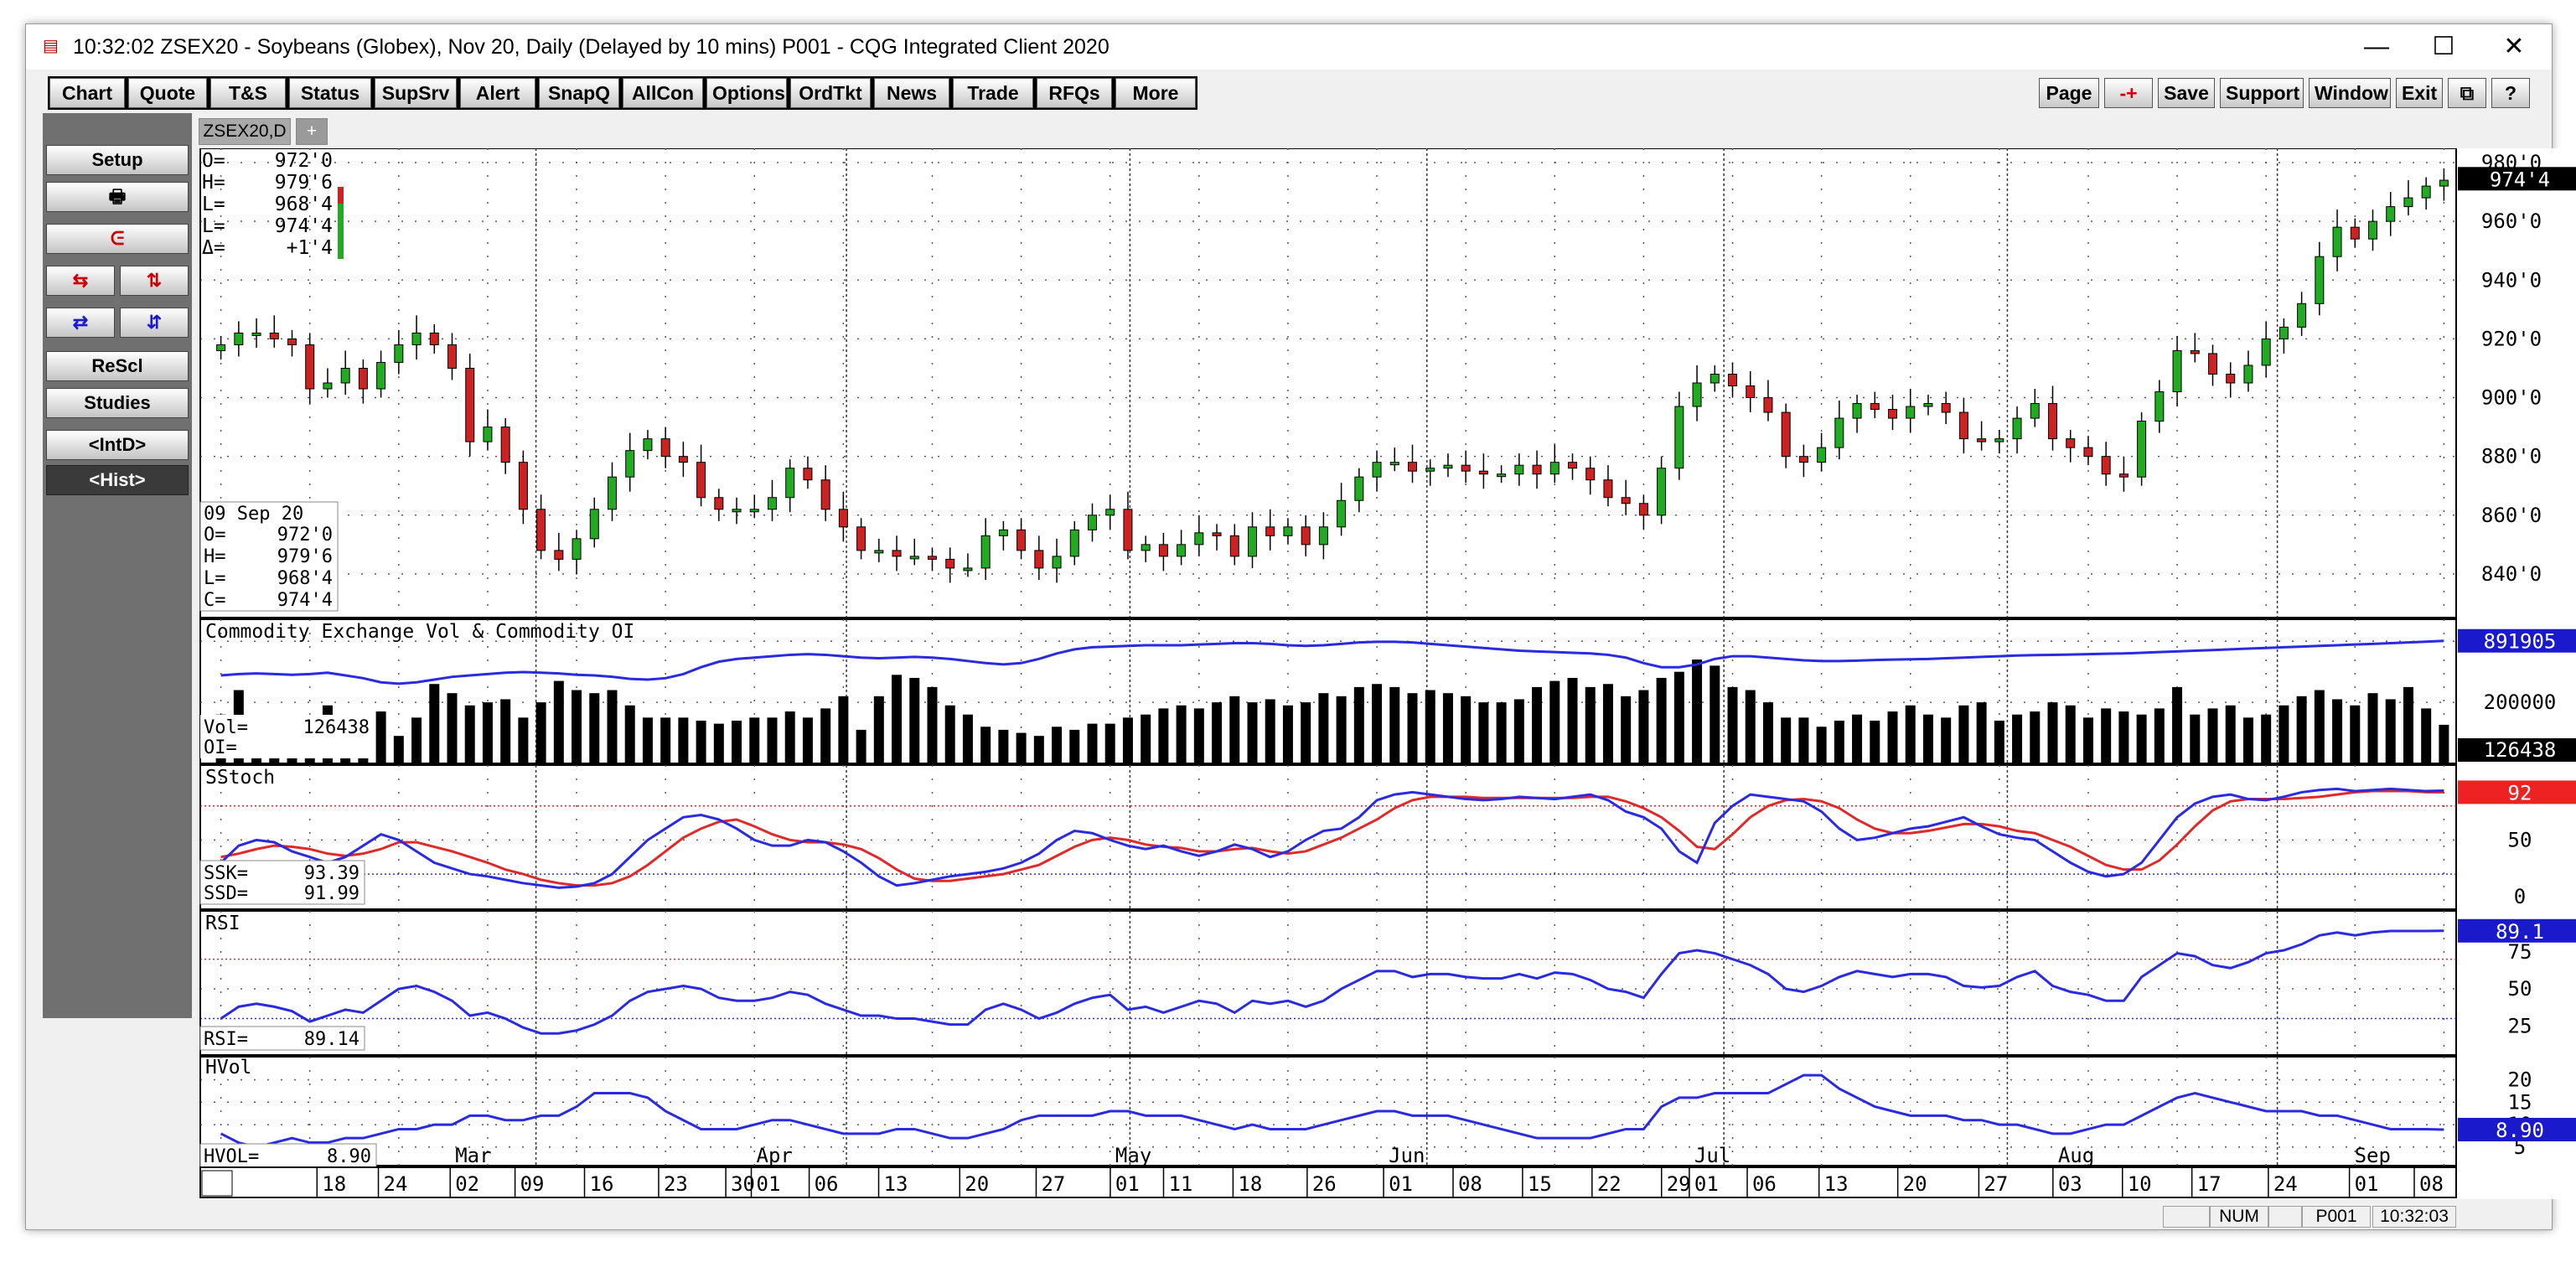 Image resolution: width=2576 pixels, height=1262 pixels. I want to click on vol-last-label: 126438, so click(2520, 750).